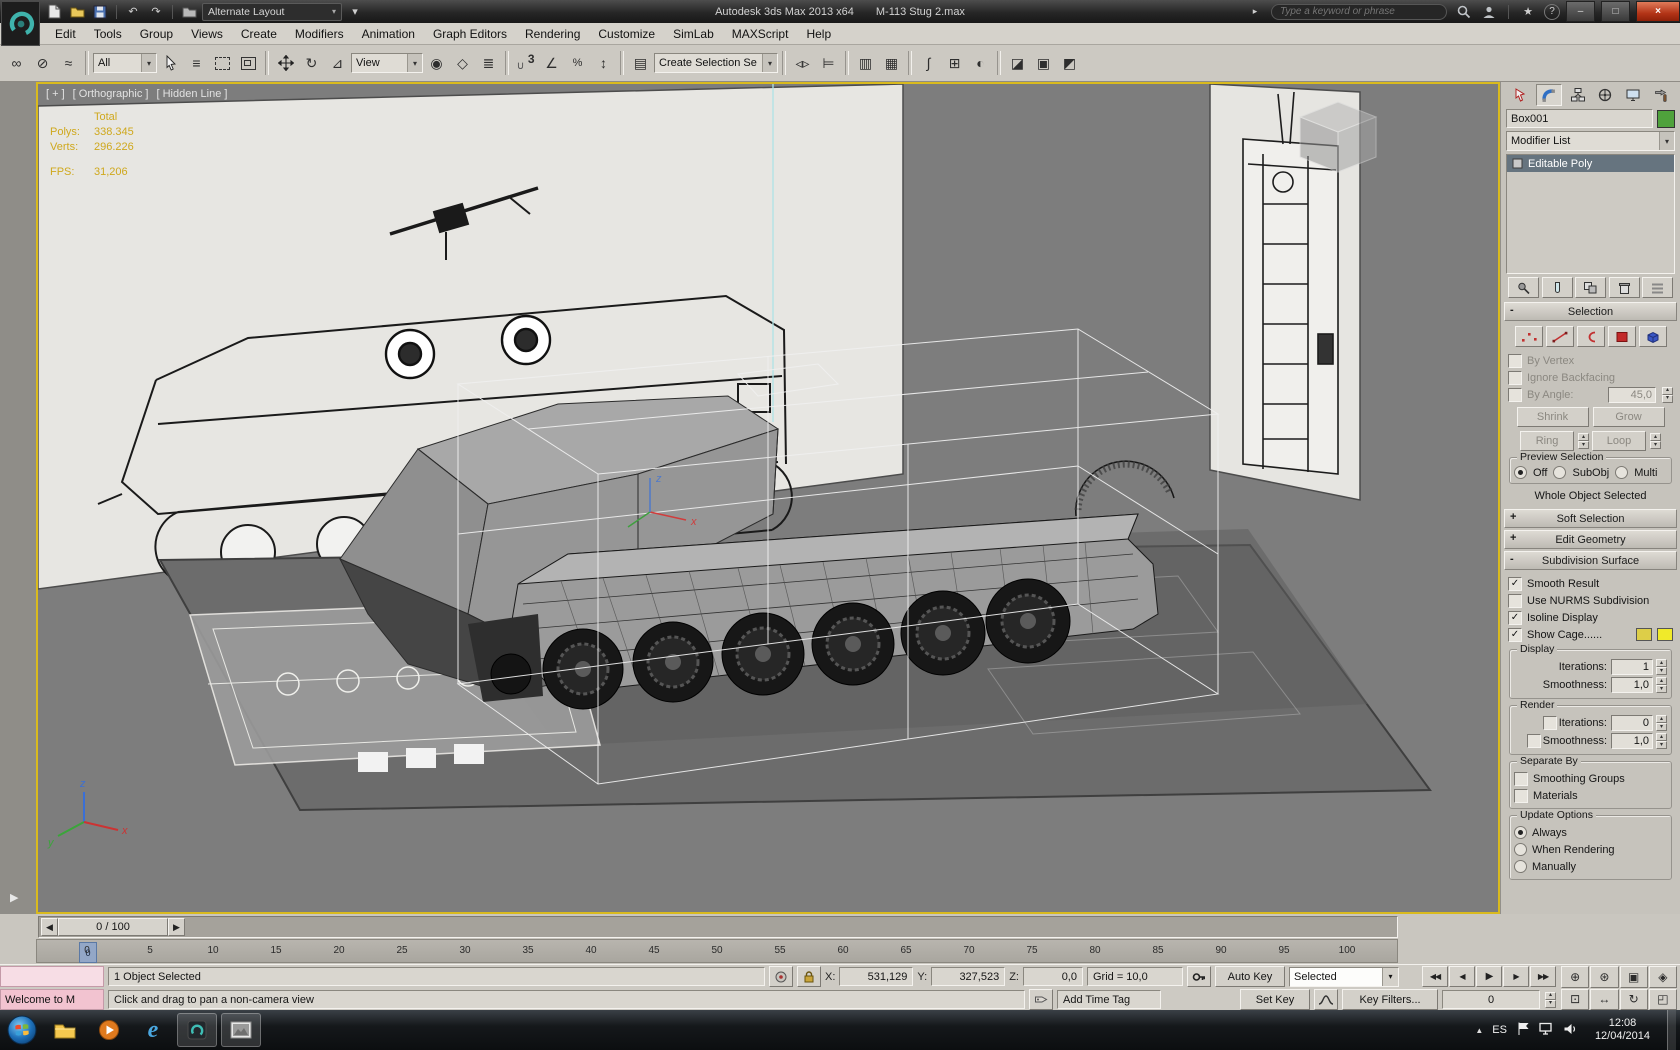  I want to click on undo-icon: ↶, so click(133, 11).